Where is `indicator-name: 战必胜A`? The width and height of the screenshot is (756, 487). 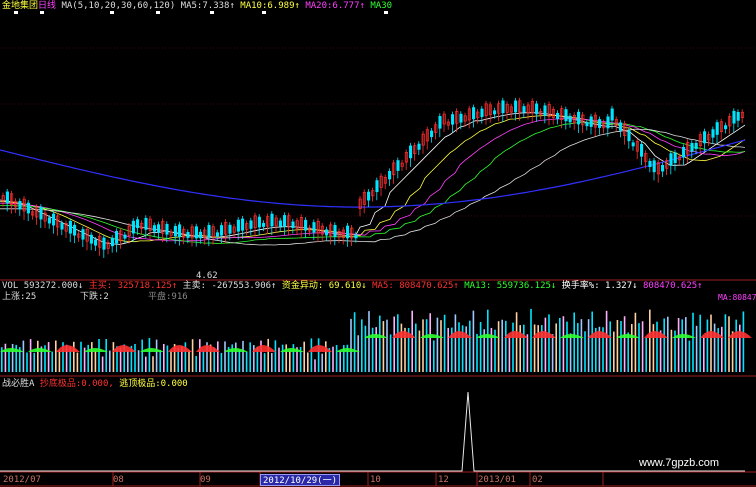 indicator-name: 战必胜A is located at coordinates (18, 384).